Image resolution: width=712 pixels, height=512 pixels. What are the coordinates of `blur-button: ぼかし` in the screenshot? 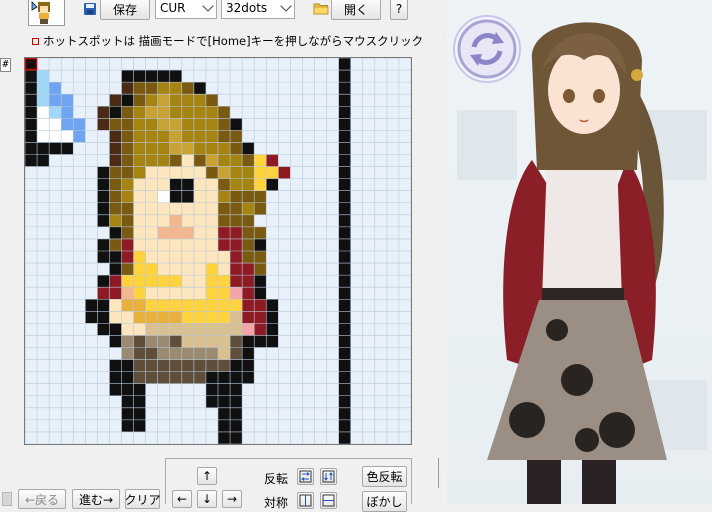 It's located at (384, 501).